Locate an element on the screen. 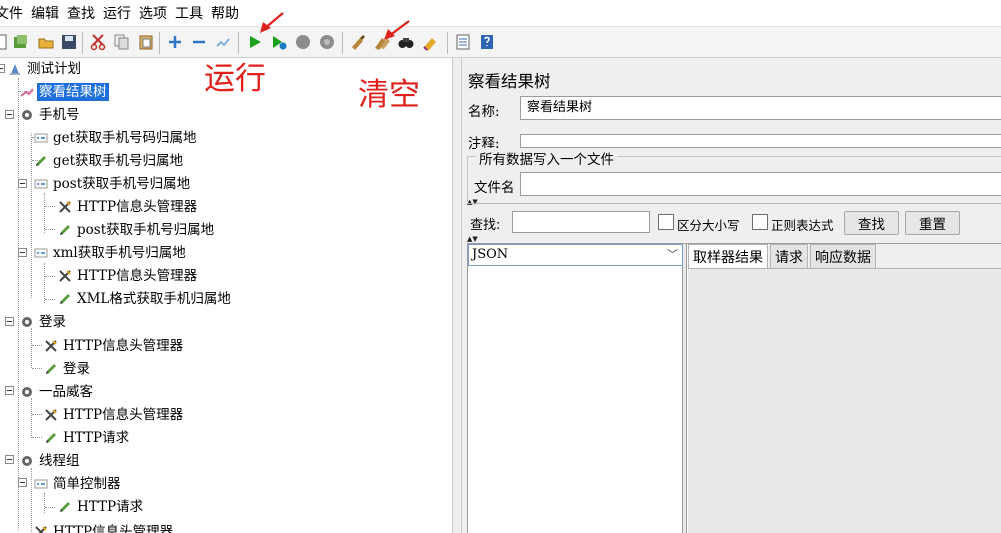  tree-item-label: 一品威客 is located at coordinates (66, 392).